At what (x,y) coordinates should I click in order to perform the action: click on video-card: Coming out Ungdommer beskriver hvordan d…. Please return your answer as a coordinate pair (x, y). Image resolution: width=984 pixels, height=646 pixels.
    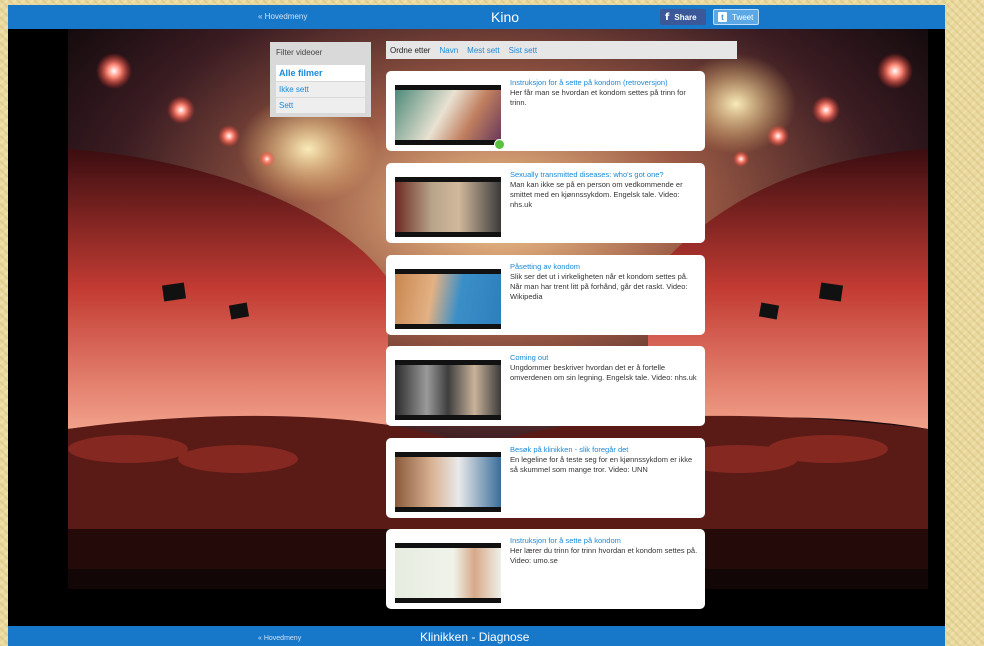
    Looking at the image, I should click on (545, 386).